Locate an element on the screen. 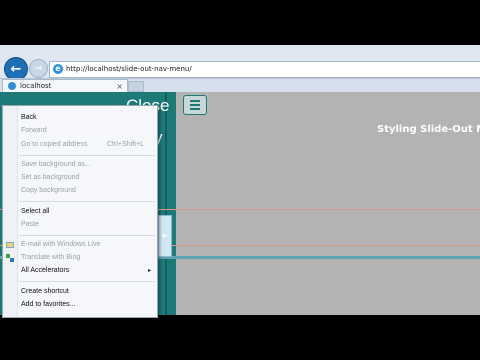  url-text: http://localhost/slide-out-nav-menu/ is located at coordinates (129, 69).